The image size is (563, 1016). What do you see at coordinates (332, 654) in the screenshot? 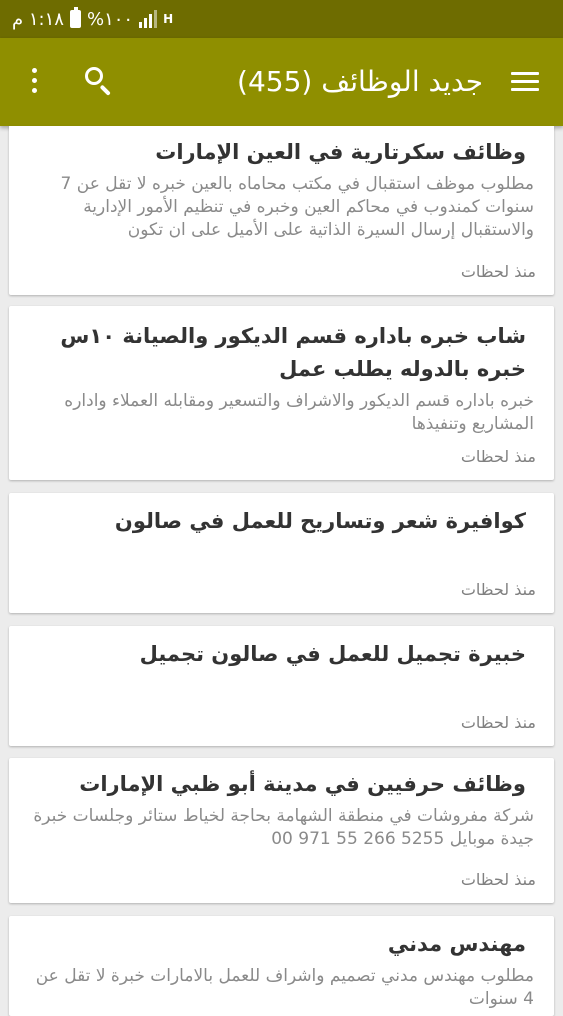
I see `job-title: خبيرة تجميل للعمل في صالون تجميل` at bounding box center [332, 654].